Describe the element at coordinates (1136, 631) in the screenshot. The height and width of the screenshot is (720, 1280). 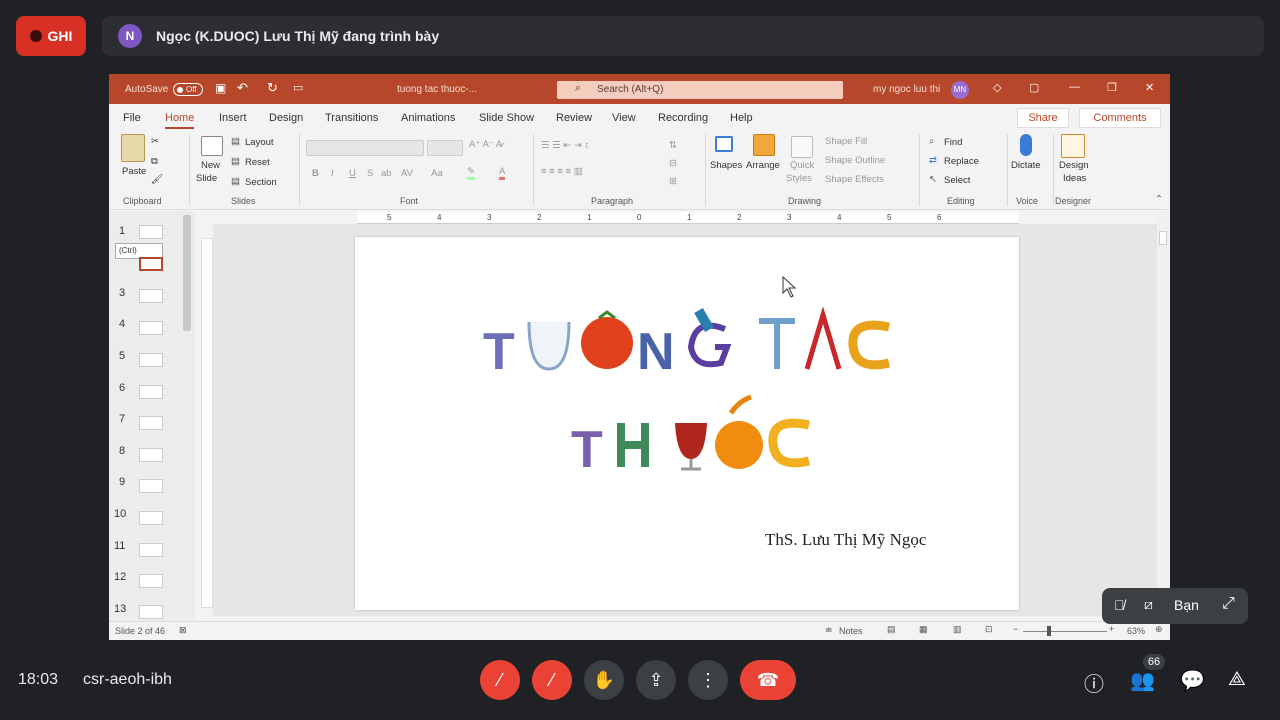
I see `zoom-level: 63%` at that location.